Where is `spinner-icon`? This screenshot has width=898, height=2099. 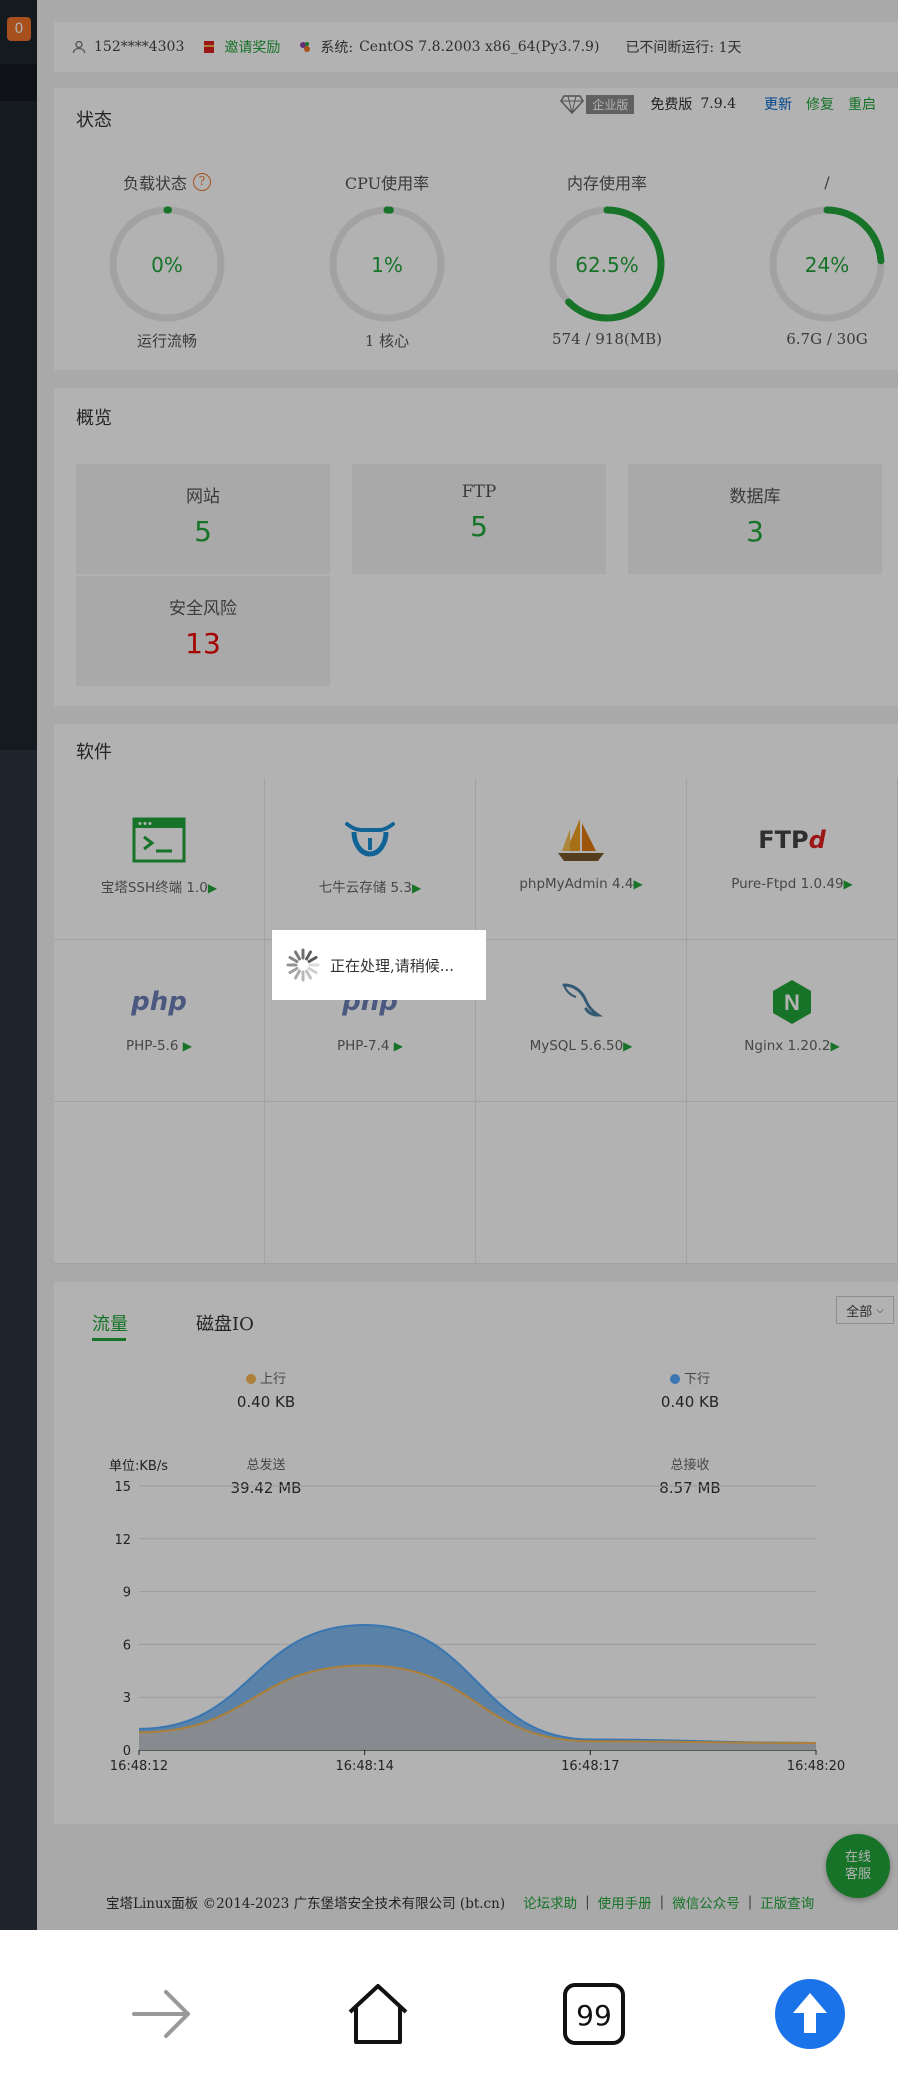 spinner-icon is located at coordinates (303, 965).